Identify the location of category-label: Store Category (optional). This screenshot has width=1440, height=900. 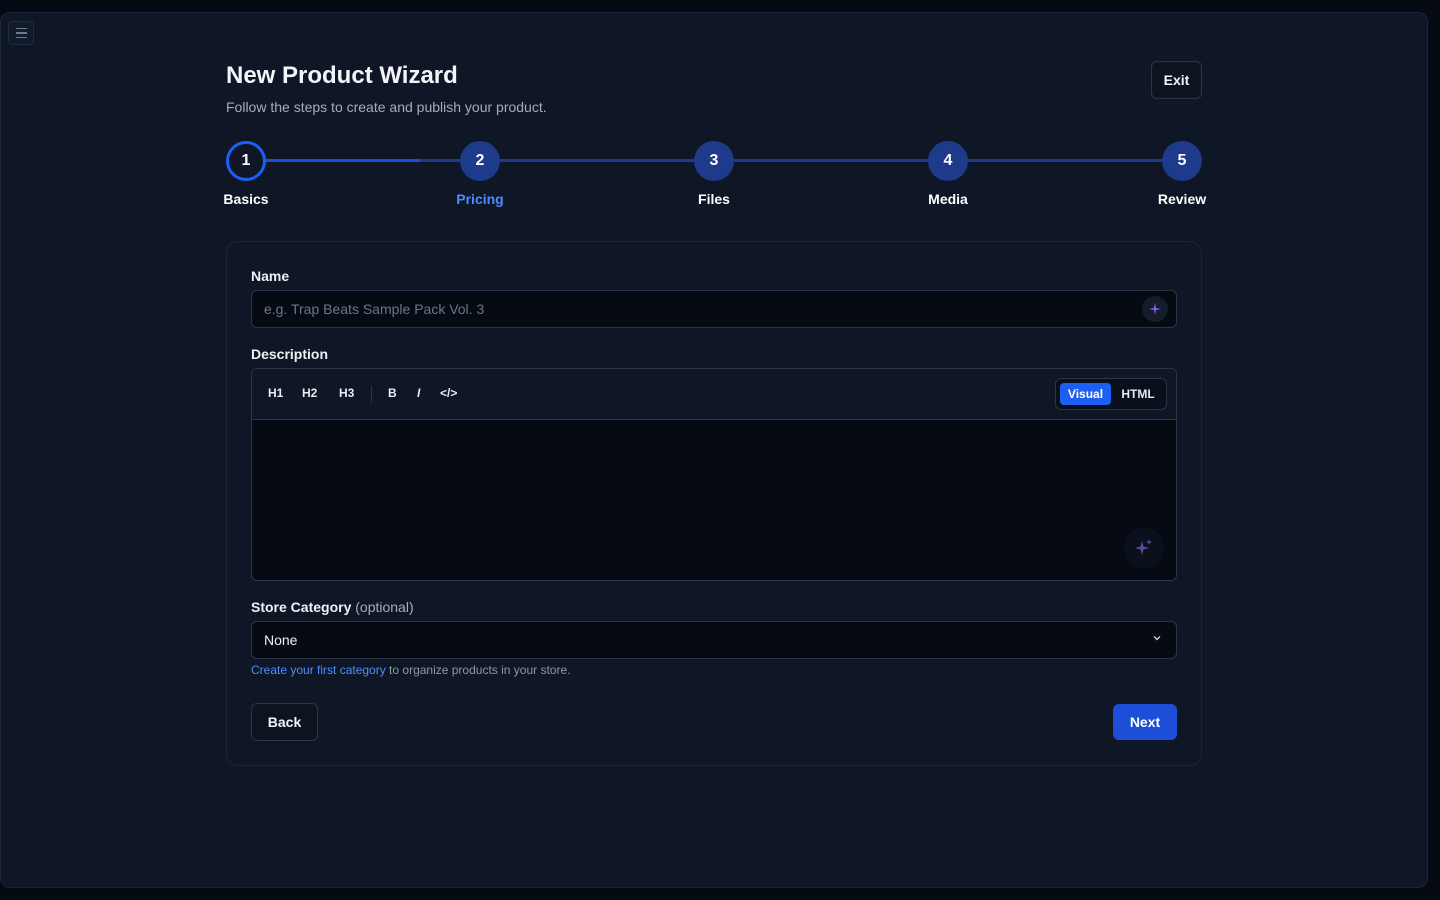
(332, 607).